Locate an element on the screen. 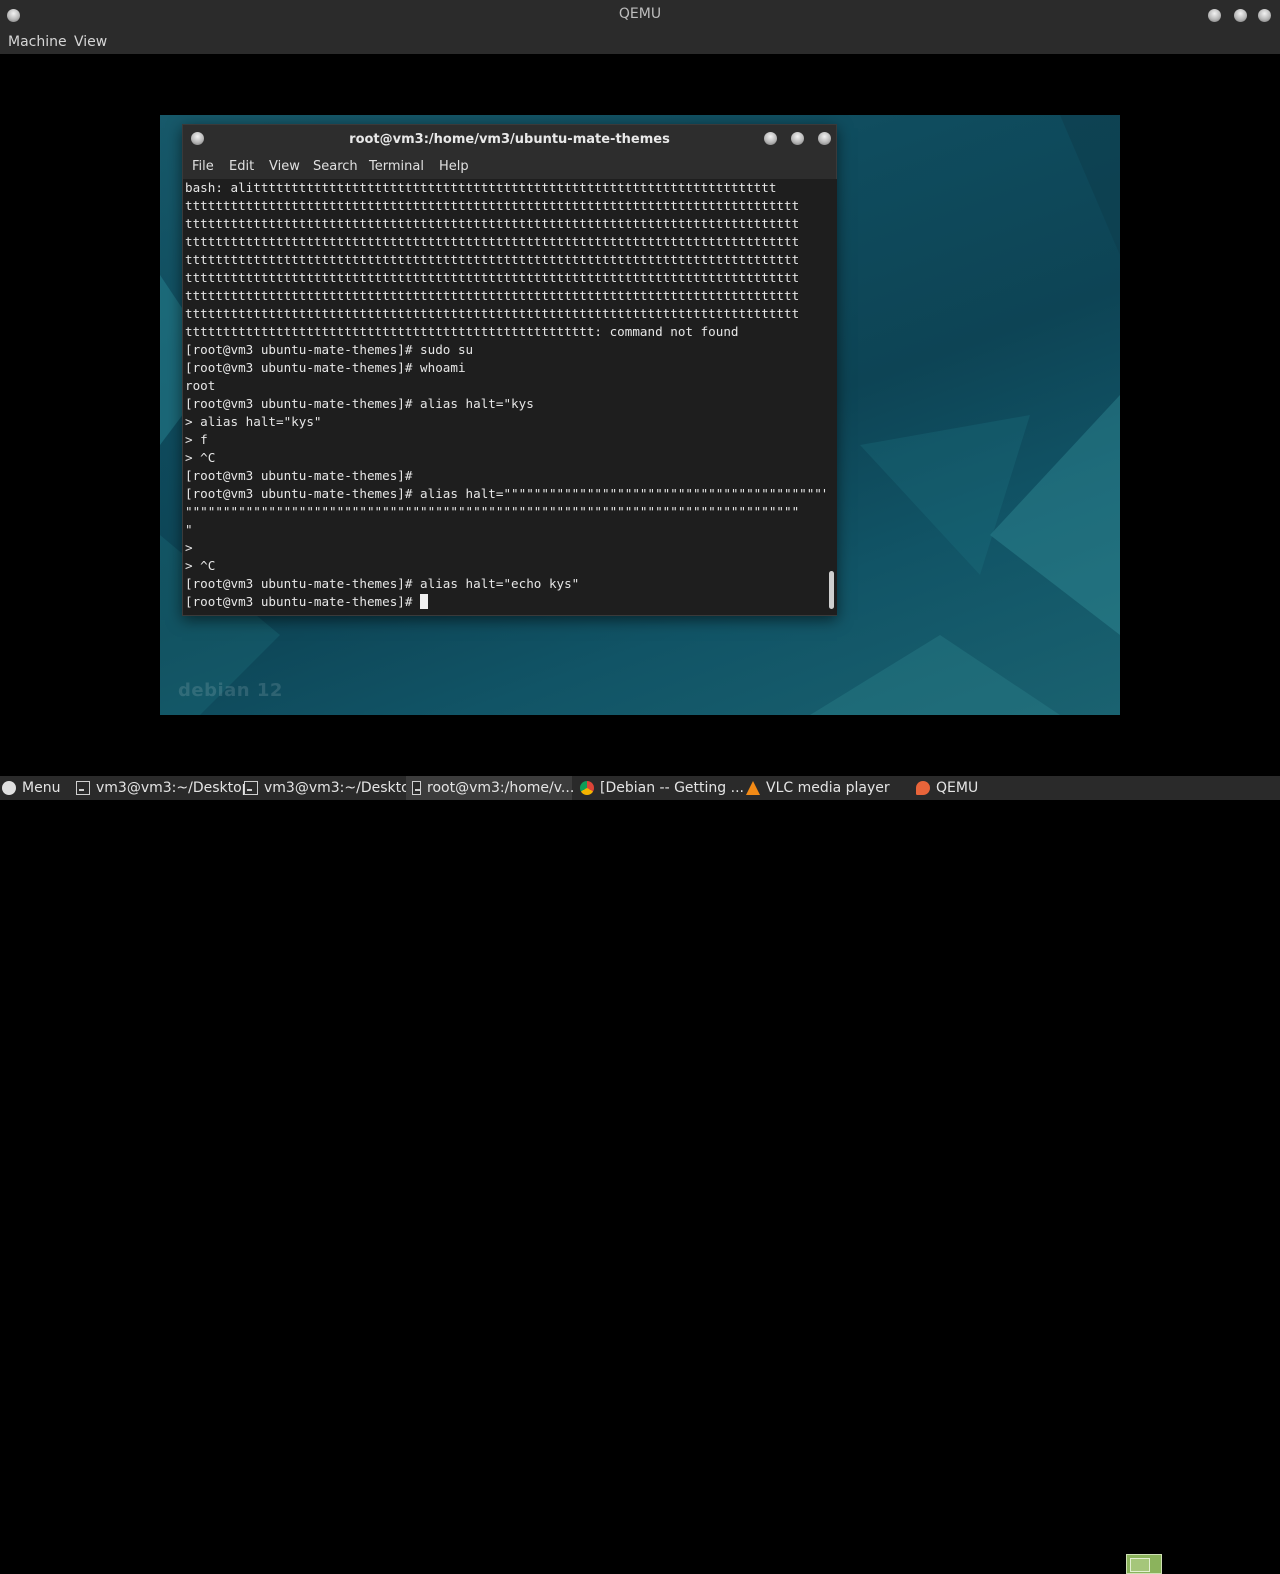  task-qemu: QEMU is located at coordinates (947, 788).